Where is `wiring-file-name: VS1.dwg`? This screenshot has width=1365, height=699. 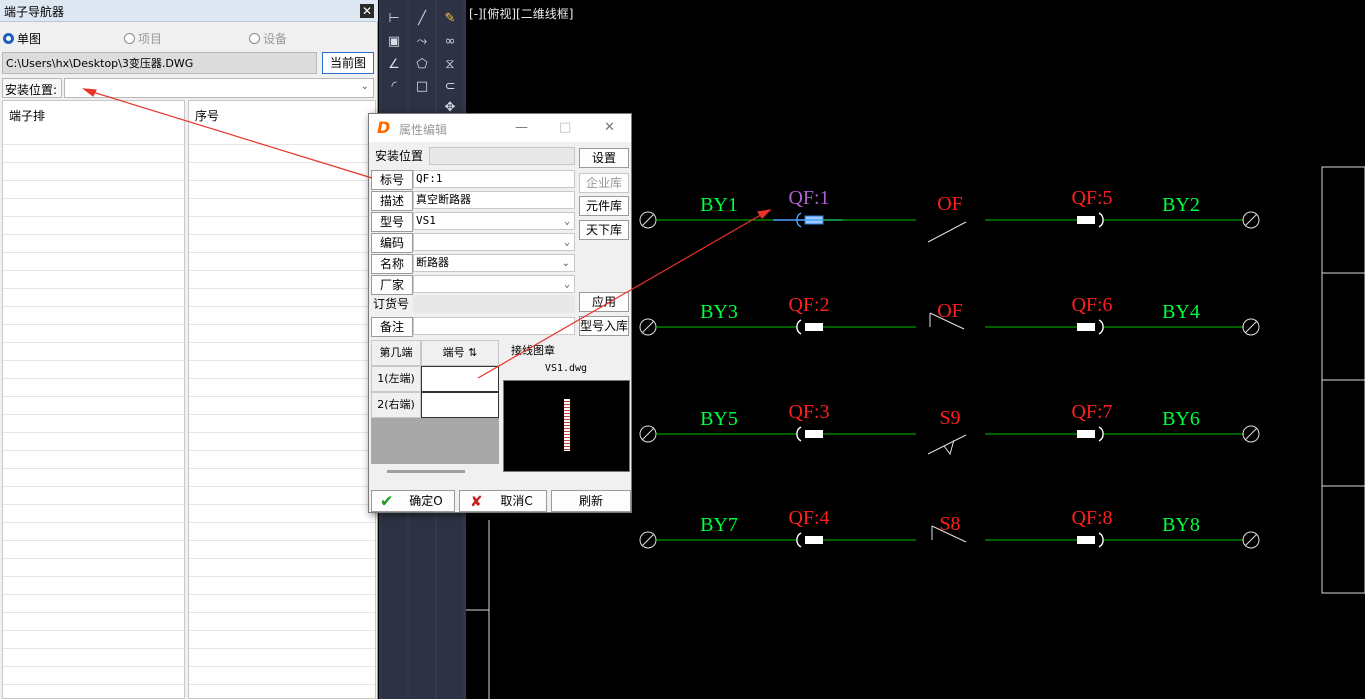 wiring-file-name: VS1.dwg is located at coordinates (566, 369).